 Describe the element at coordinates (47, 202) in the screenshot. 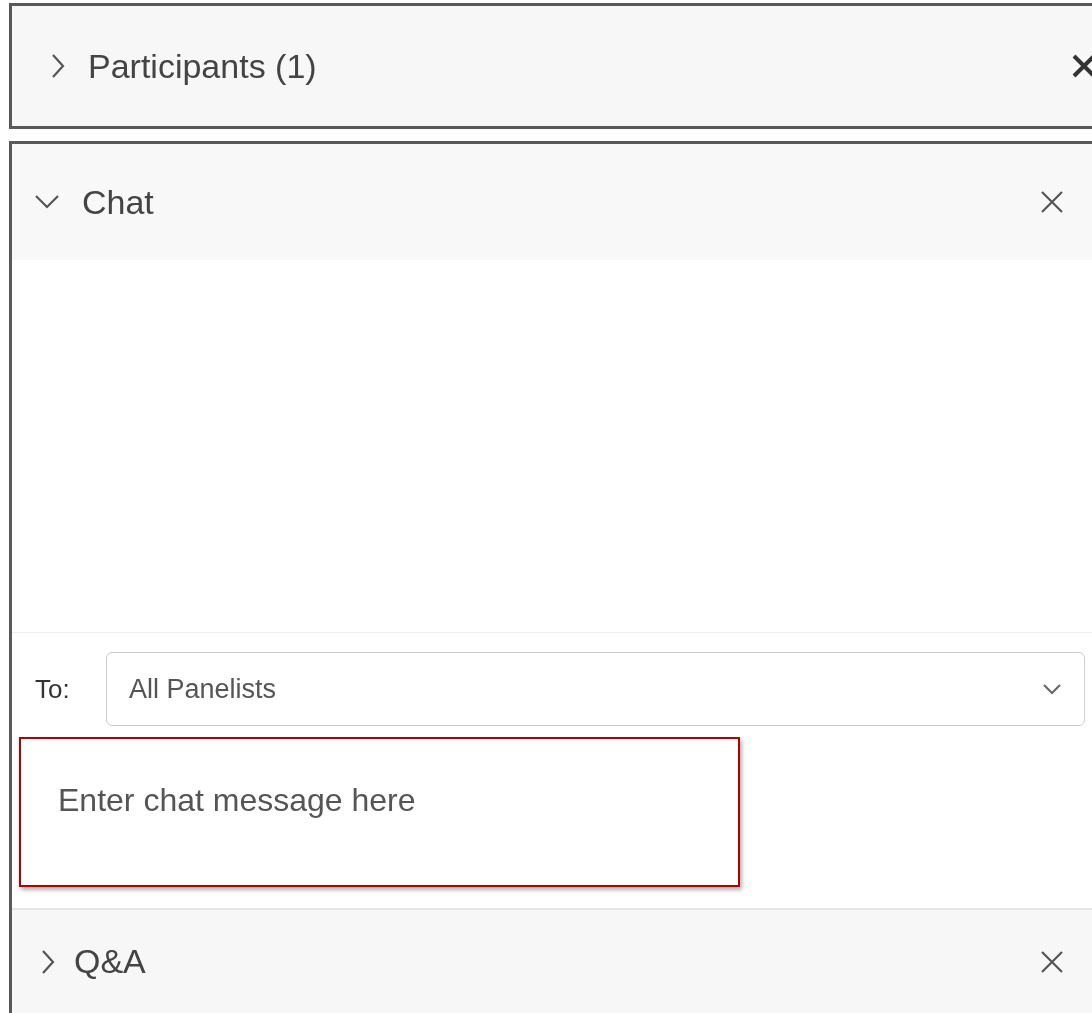

I see `chevron-down-icon` at that location.